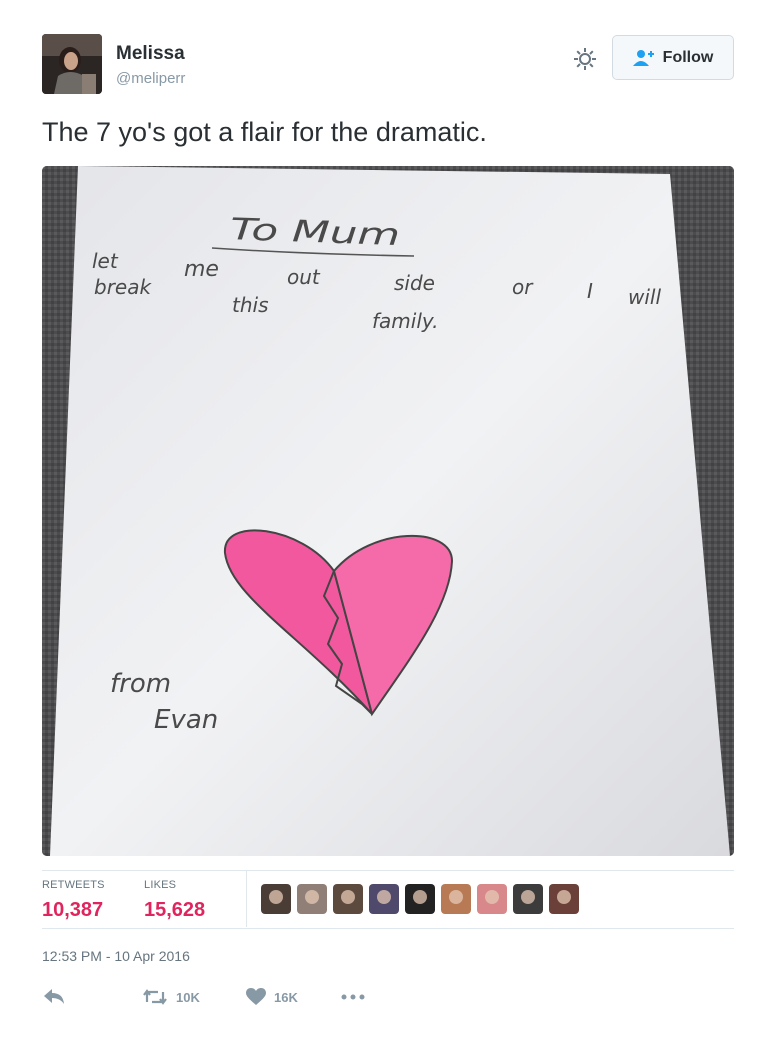 The height and width of the screenshot is (1042, 780). Describe the element at coordinates (246, 899) in the screenshot. I see `stats-separator` at that location.